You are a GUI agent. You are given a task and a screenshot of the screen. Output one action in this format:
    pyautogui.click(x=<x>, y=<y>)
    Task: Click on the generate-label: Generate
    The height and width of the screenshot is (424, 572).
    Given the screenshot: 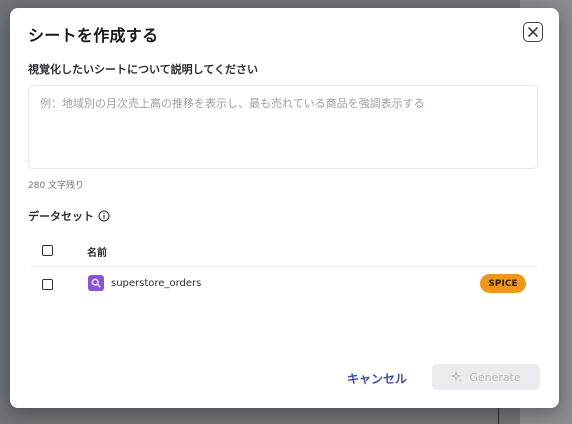 What is the action you would take?
    pyautogui.click(x=495, y=377)
    